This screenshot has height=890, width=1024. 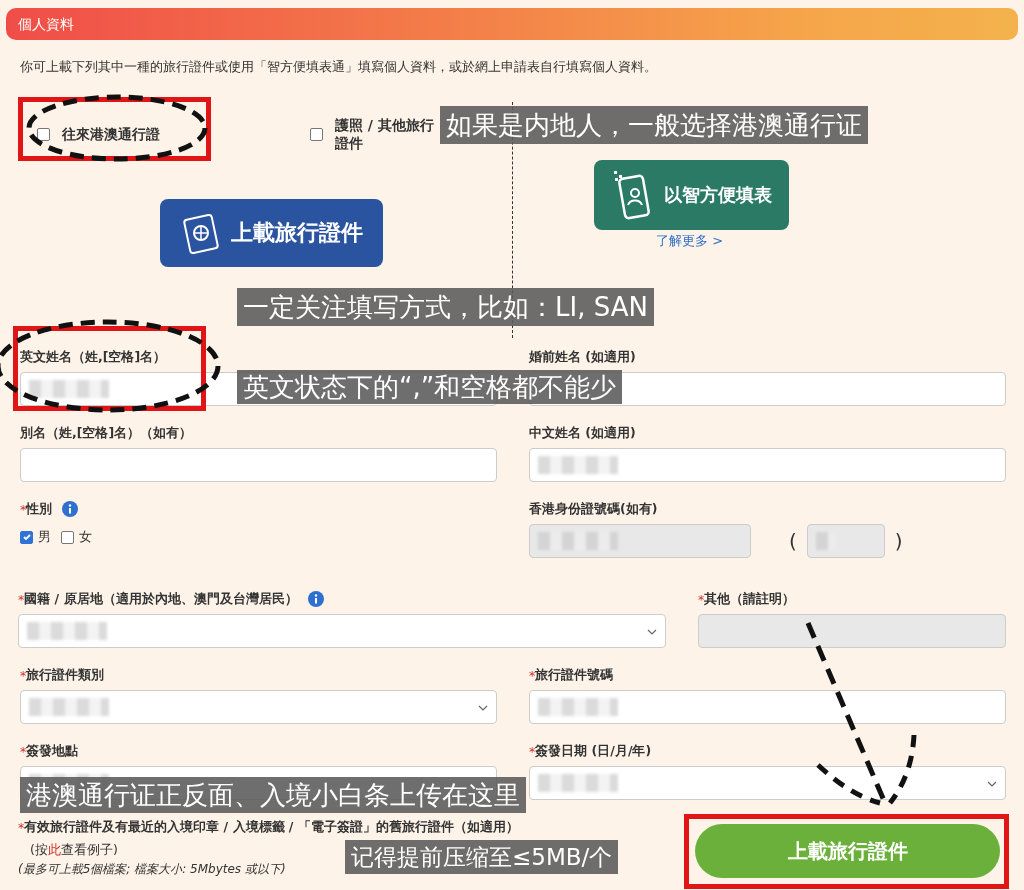 What do you see at coordinates (271, 827) in the screenshot?
I see `field-label: 有效旅行證件及有最近的入境印章 / 入境標籤 / 「電子簽證」的舊旅行證件（如適用）` at bounding box center [271, 827].